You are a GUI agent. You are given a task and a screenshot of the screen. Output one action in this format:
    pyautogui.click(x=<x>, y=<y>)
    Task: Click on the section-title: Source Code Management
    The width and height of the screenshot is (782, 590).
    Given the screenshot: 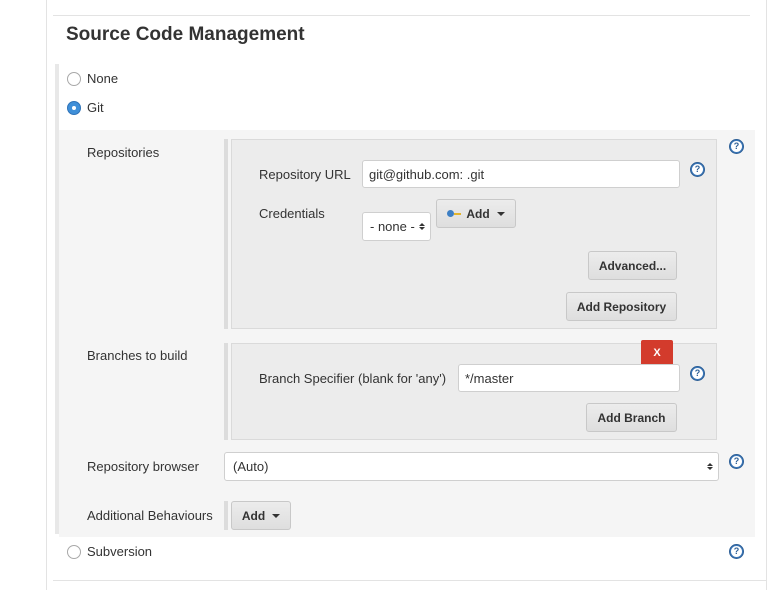 What is the action you would take?
    pyautogui.click(x=185, y=34)
    